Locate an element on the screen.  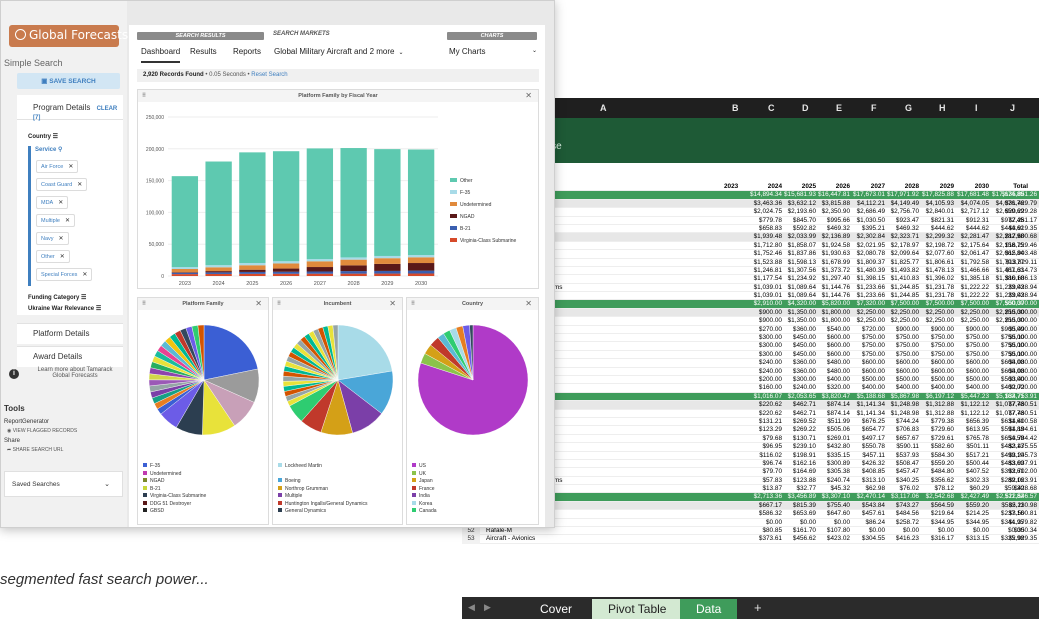
view-flagged-records-link: ◉ VIEW FLAGGED RECORDS is located at coordinates (42, 431).